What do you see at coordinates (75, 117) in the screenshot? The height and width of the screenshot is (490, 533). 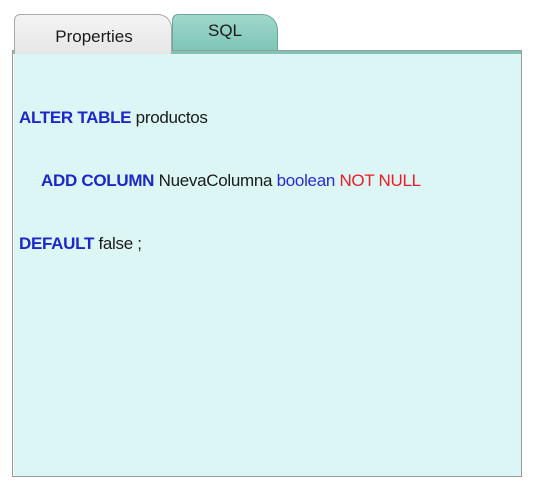 I see `sql-keyword-alter-table: ALTER TABLE` at bounding box center [75, 117].